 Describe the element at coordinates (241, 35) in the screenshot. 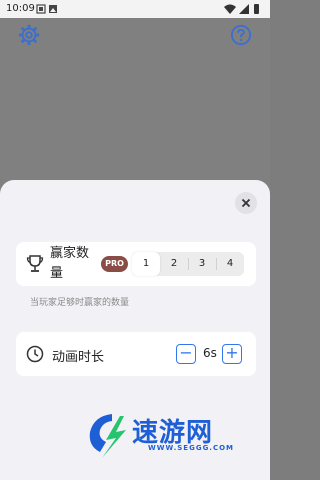

I see `question-circle-icon` at that location.